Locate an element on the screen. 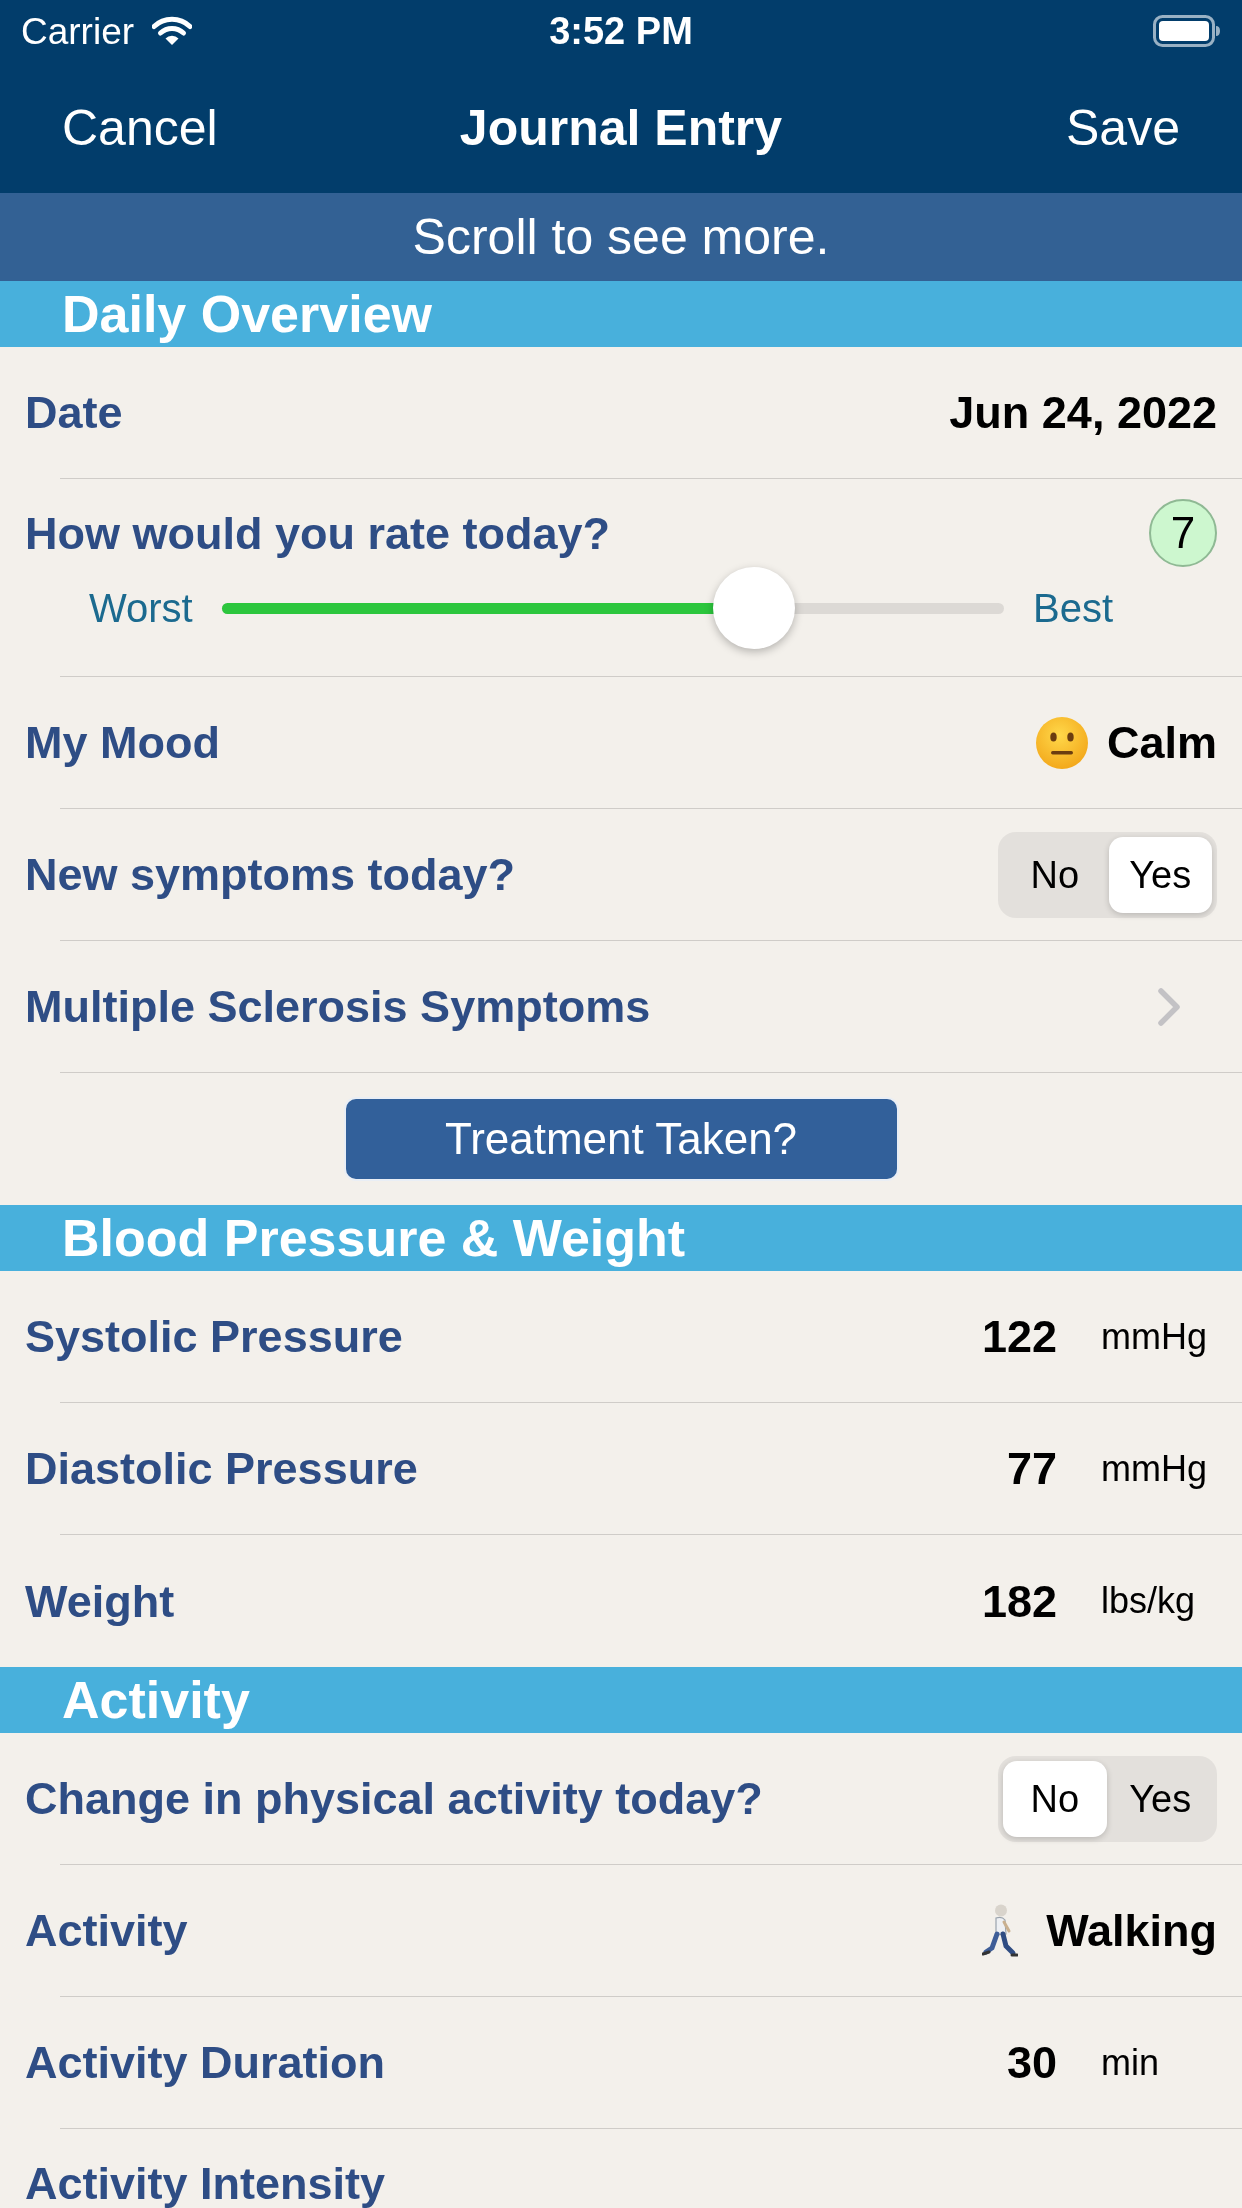 The height and width of the screenshot is (2208, 1242). activity-value: Walking is located at coordinates (1131, 1930).